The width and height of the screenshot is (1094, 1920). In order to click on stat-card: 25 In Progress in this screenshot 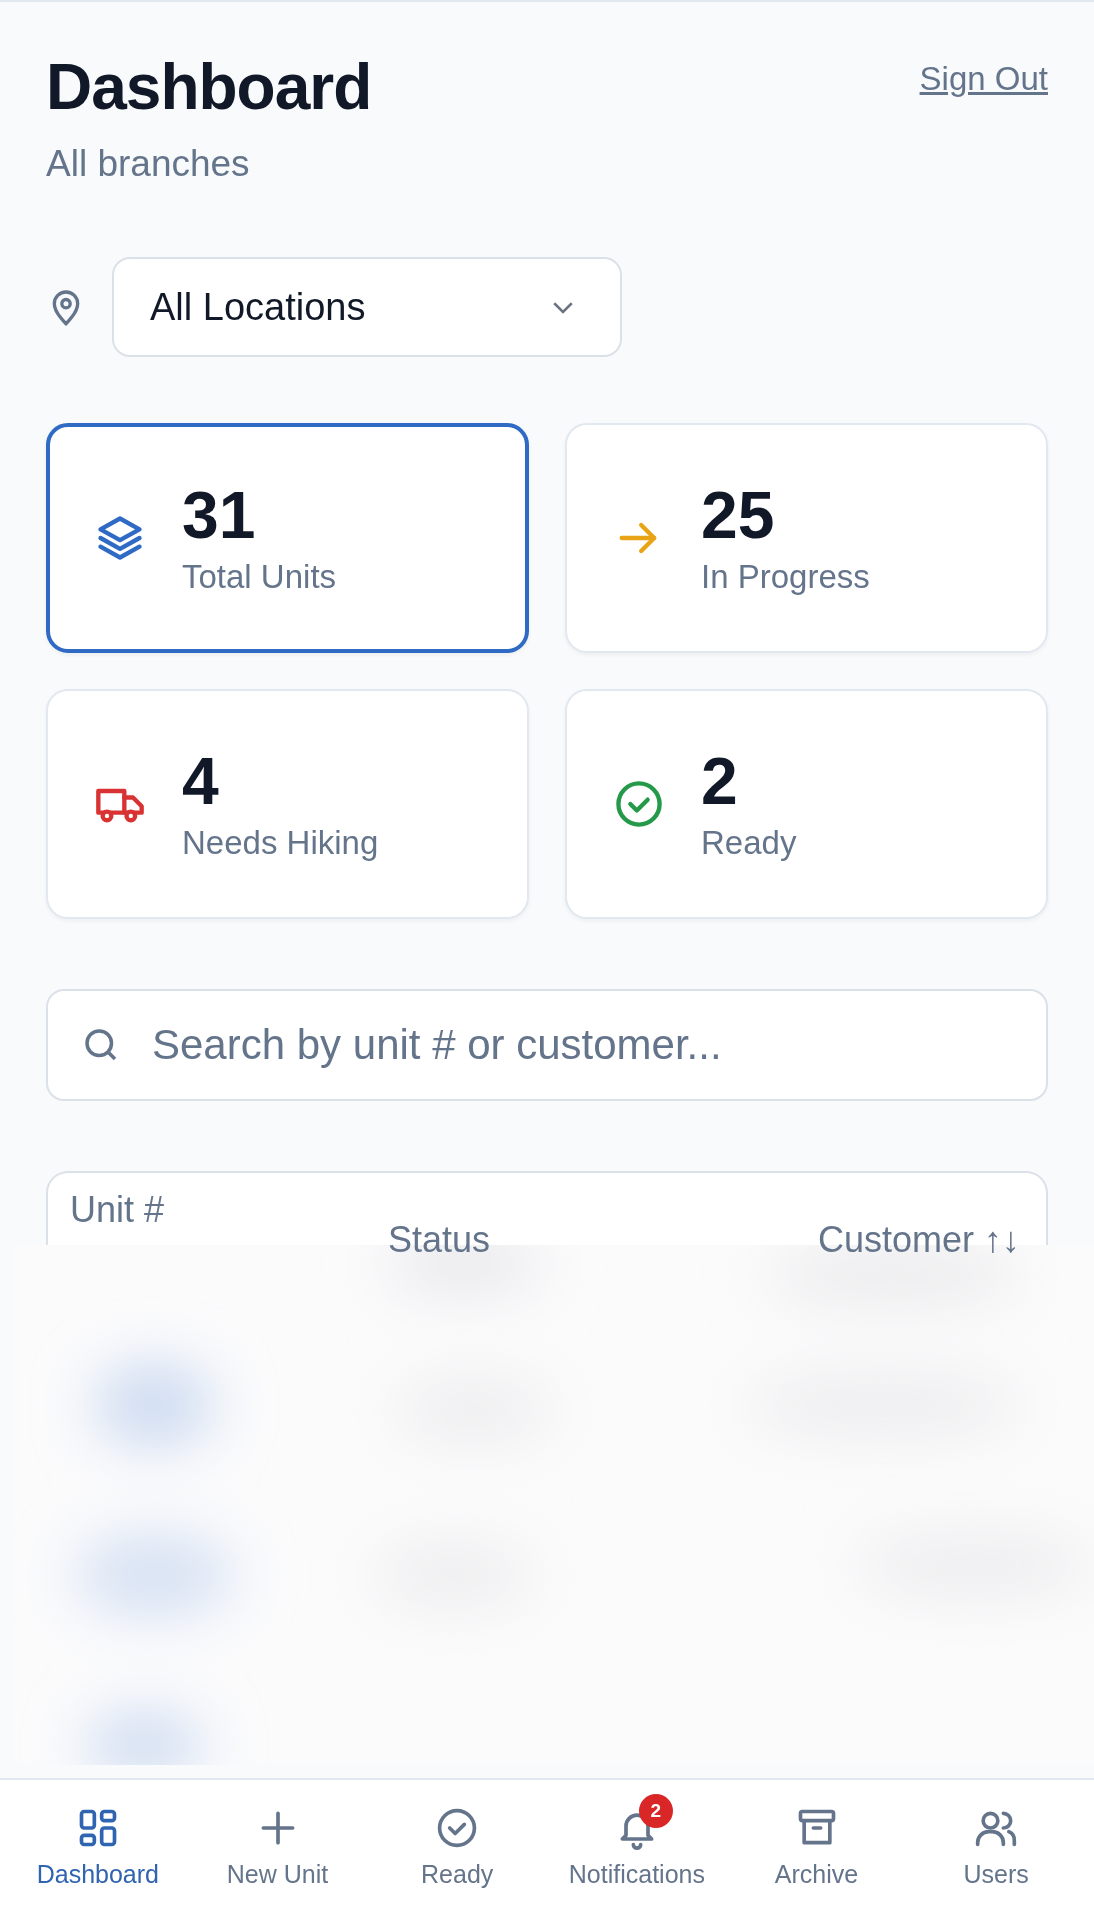, I will do `click(806, 538)`.